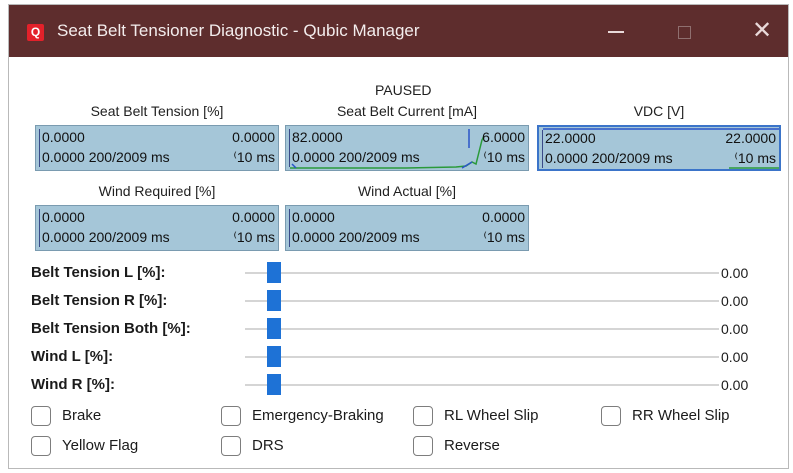 The height and width of the screenshot is (473, 793). I want to click on graph-wind-actual: 0.0000 0.0000 0.0000 200/2009 ms ⁽10 ms, so click(407, 228).